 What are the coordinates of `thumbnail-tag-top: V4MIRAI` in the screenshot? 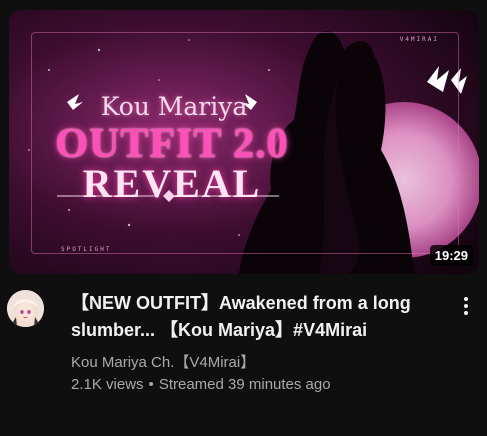 It's located at (419, 39).